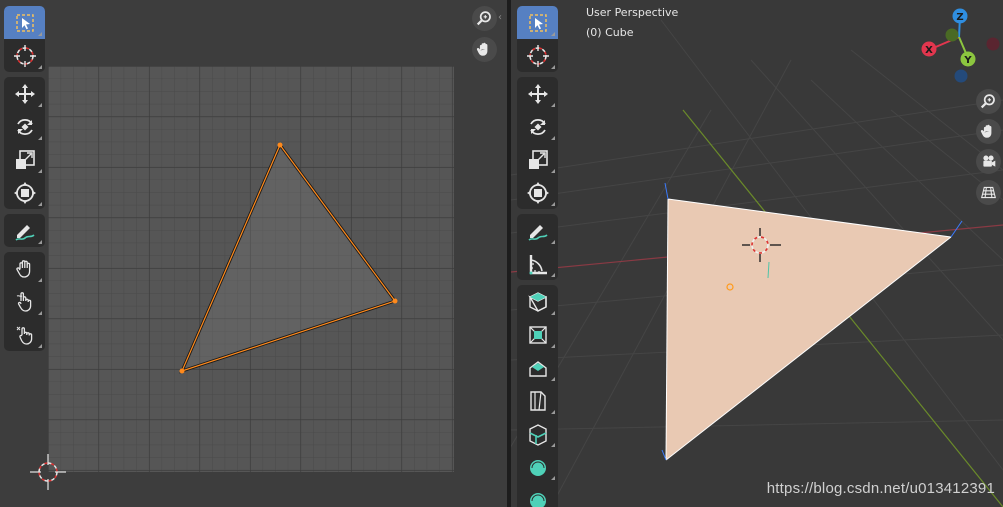 This screenshot has width=1003, height=507. Describe the element at coordinates (537, 499) in the screenshot. I see `smooth-icon` at that location.